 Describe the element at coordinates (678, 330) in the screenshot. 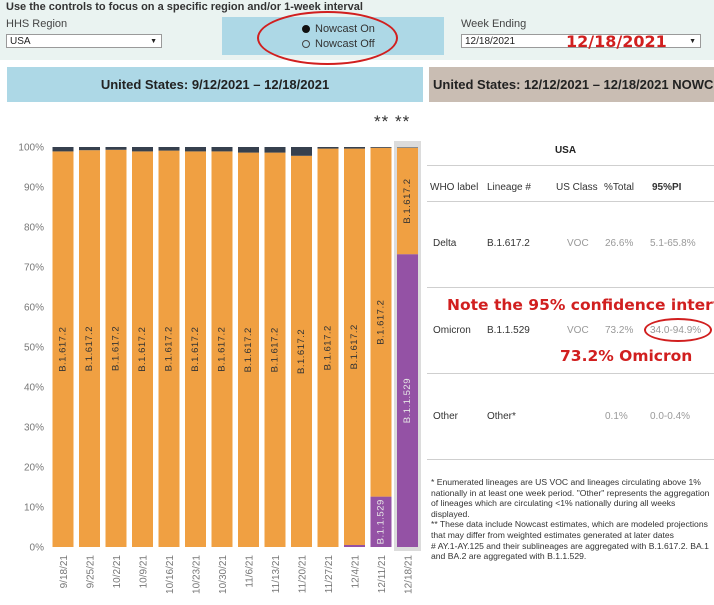

I see `ci-annotation-ellipse` at that location.